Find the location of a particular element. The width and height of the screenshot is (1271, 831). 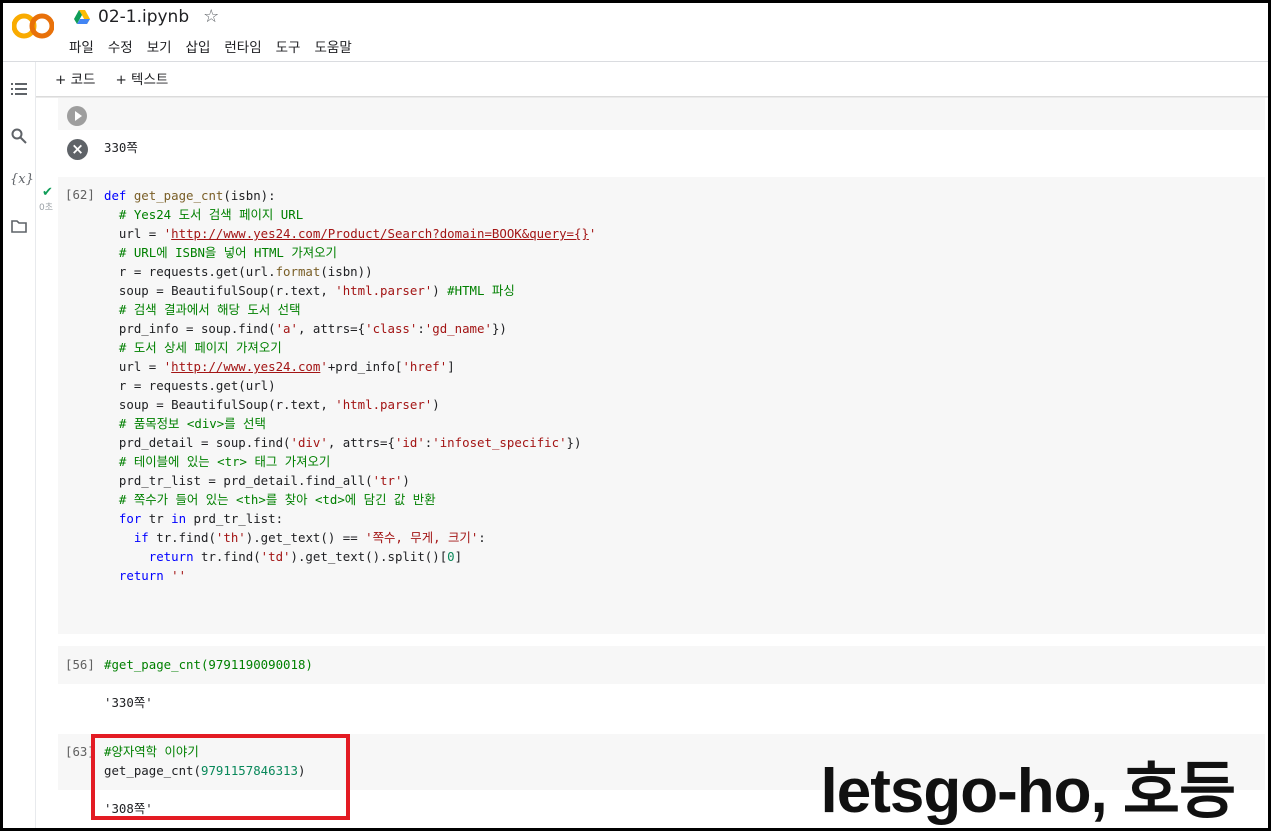

google-drive-icon is located at coordinates (82, 16).